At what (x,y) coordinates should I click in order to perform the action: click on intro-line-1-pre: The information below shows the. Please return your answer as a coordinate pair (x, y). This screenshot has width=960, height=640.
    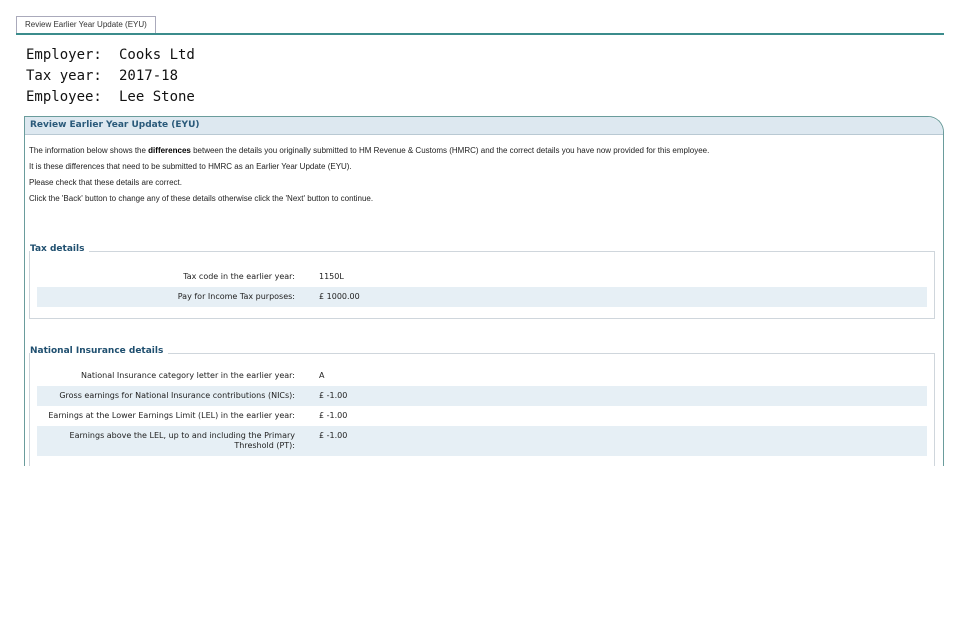
    Looking at the image, I should click on (89, 150).